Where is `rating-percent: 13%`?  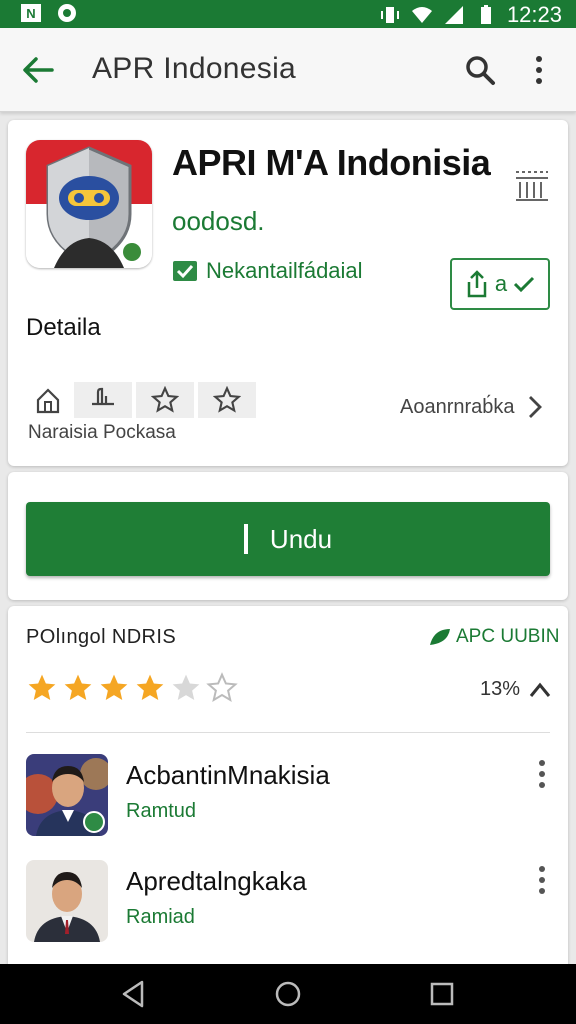
rating-percent: 13% is located at coordinates (516, 689).